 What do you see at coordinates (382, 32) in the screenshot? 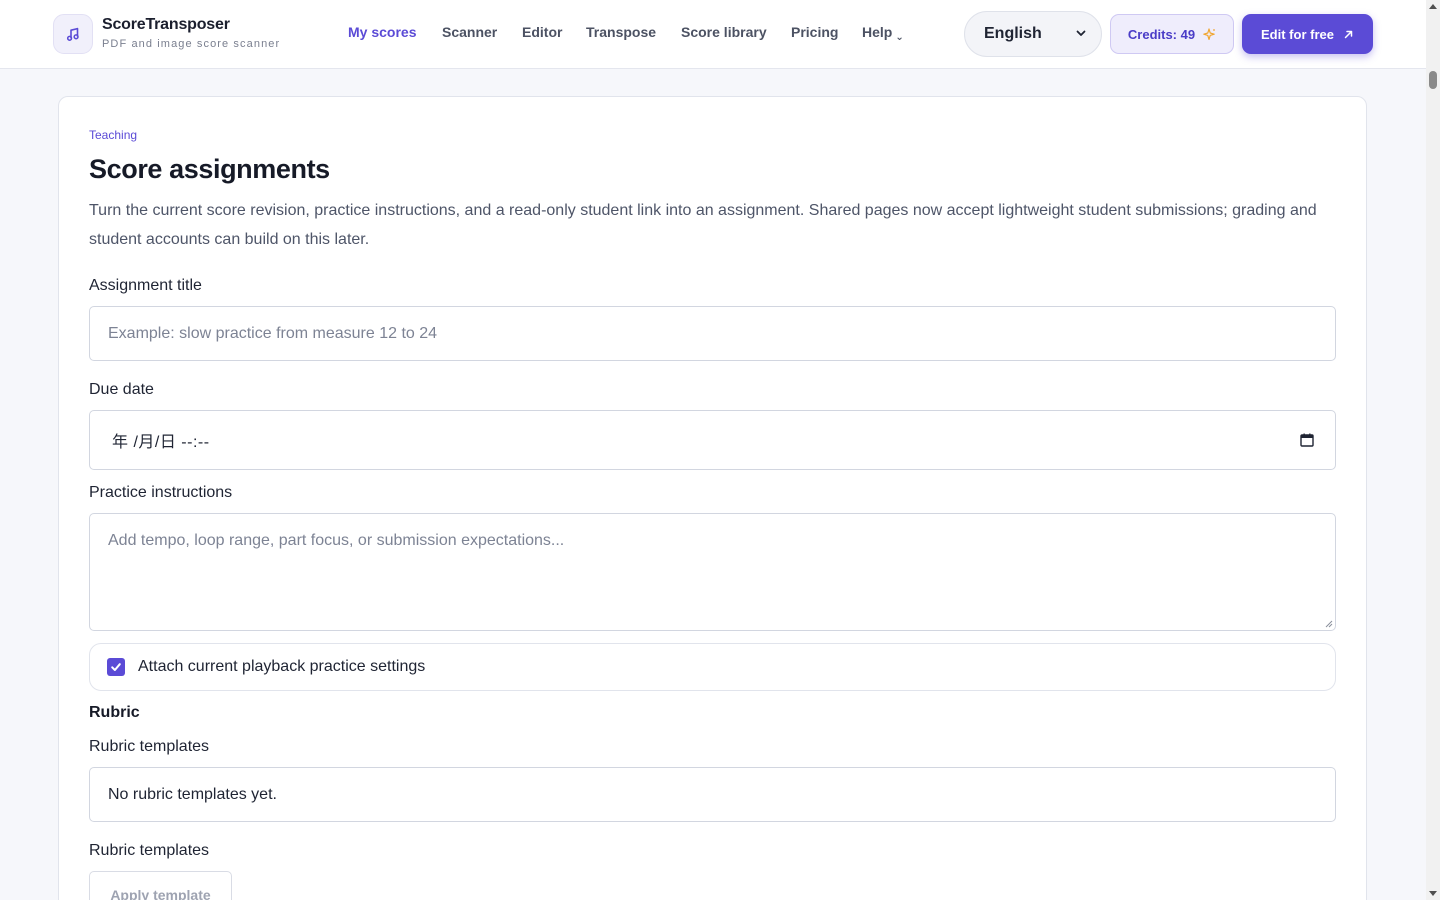
I see `nav-item-my-scores: My scores` at bounding box center [382, 32].